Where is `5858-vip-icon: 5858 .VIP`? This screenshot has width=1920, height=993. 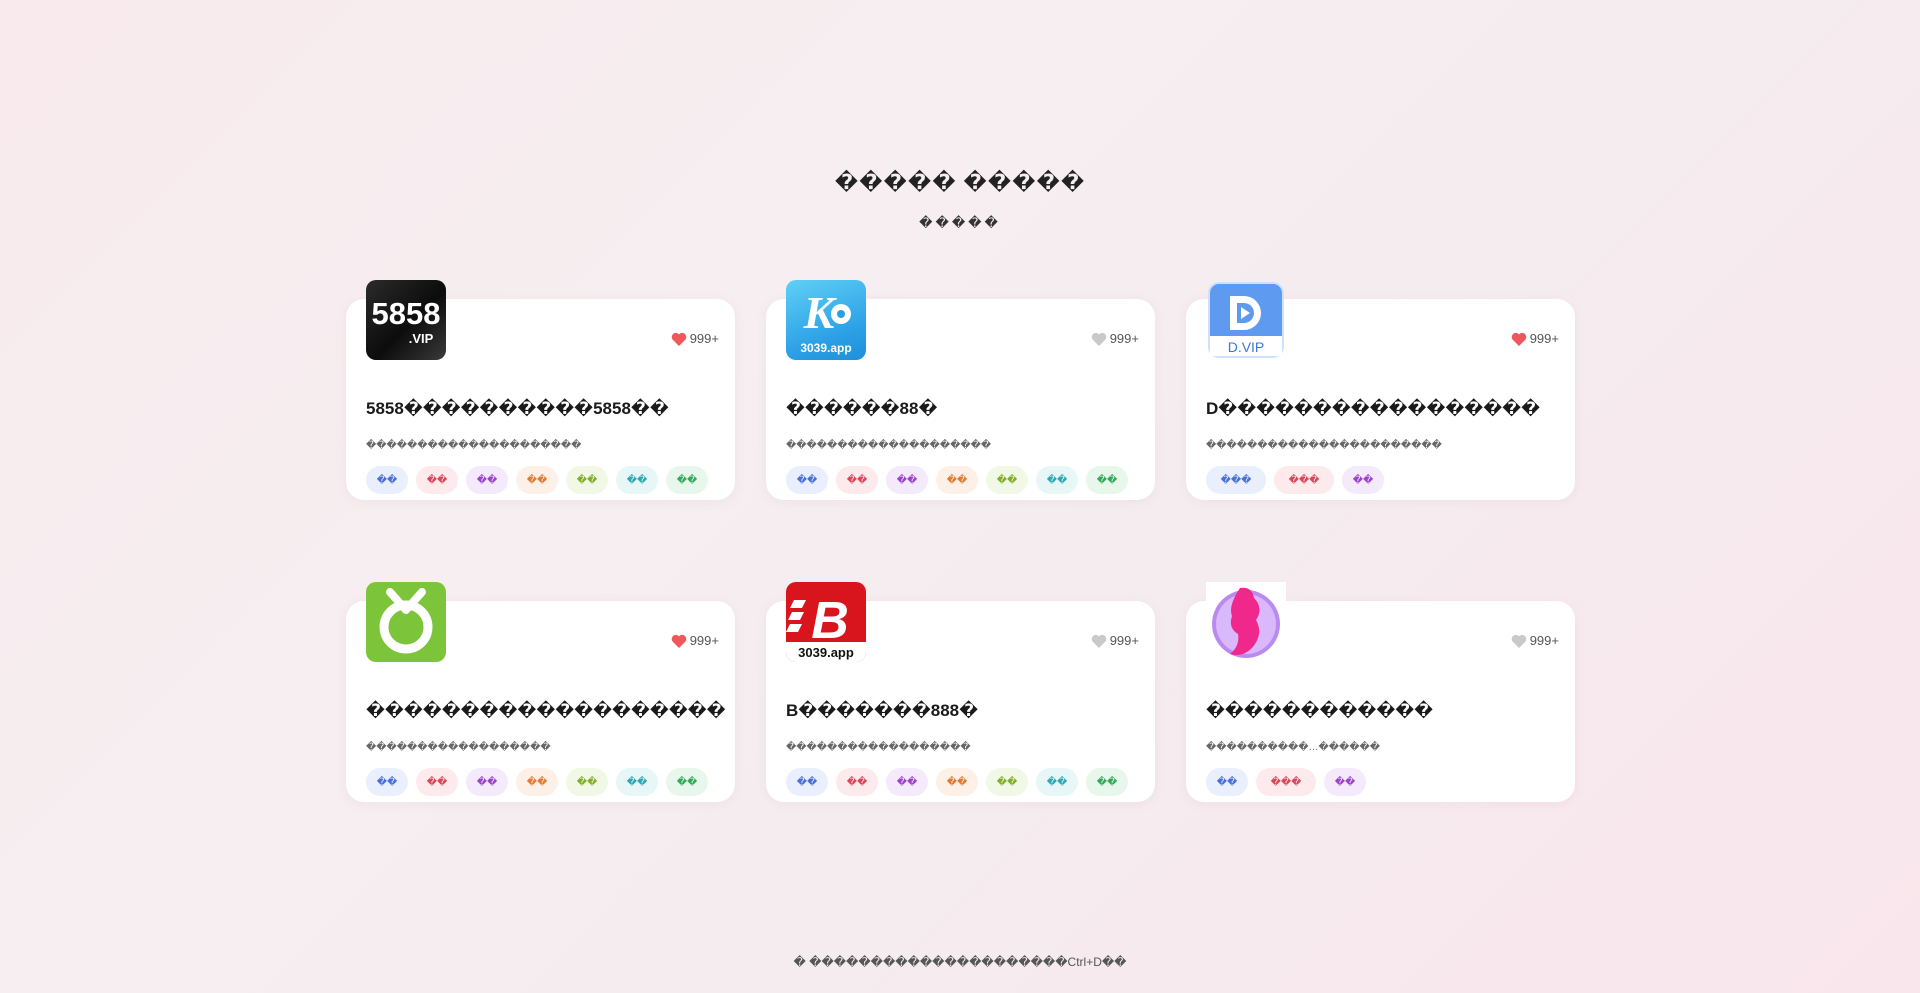 5858-vip-icon: 5858 .VIP is located at coordinates (406, 321).